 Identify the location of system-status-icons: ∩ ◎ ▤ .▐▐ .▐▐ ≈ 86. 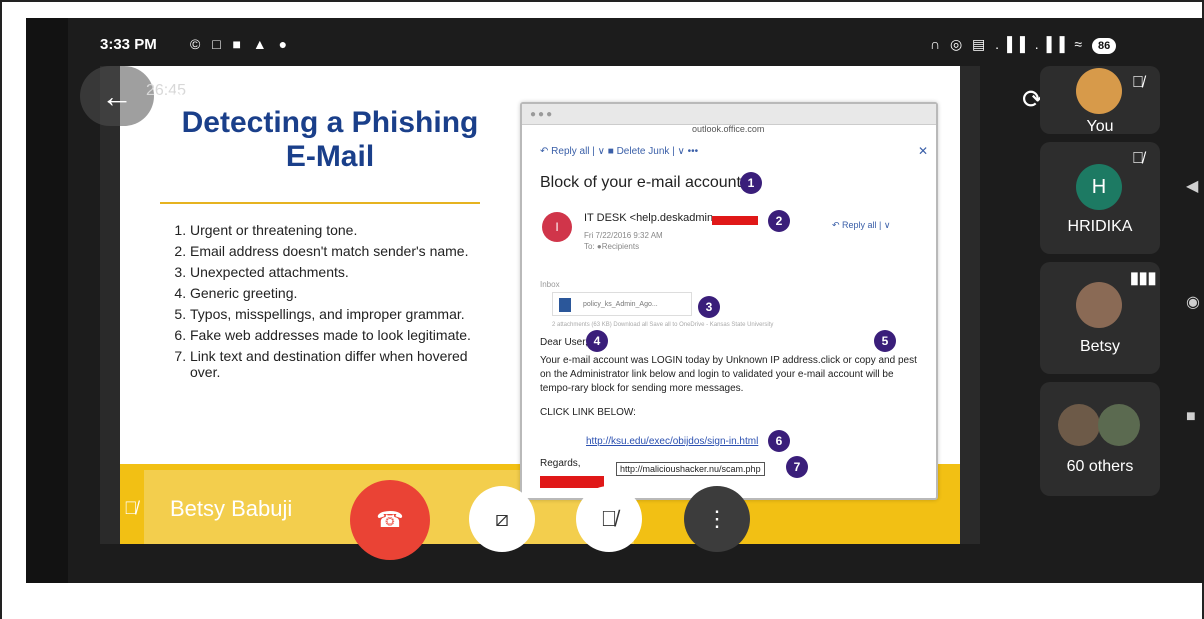
(1023, 45).